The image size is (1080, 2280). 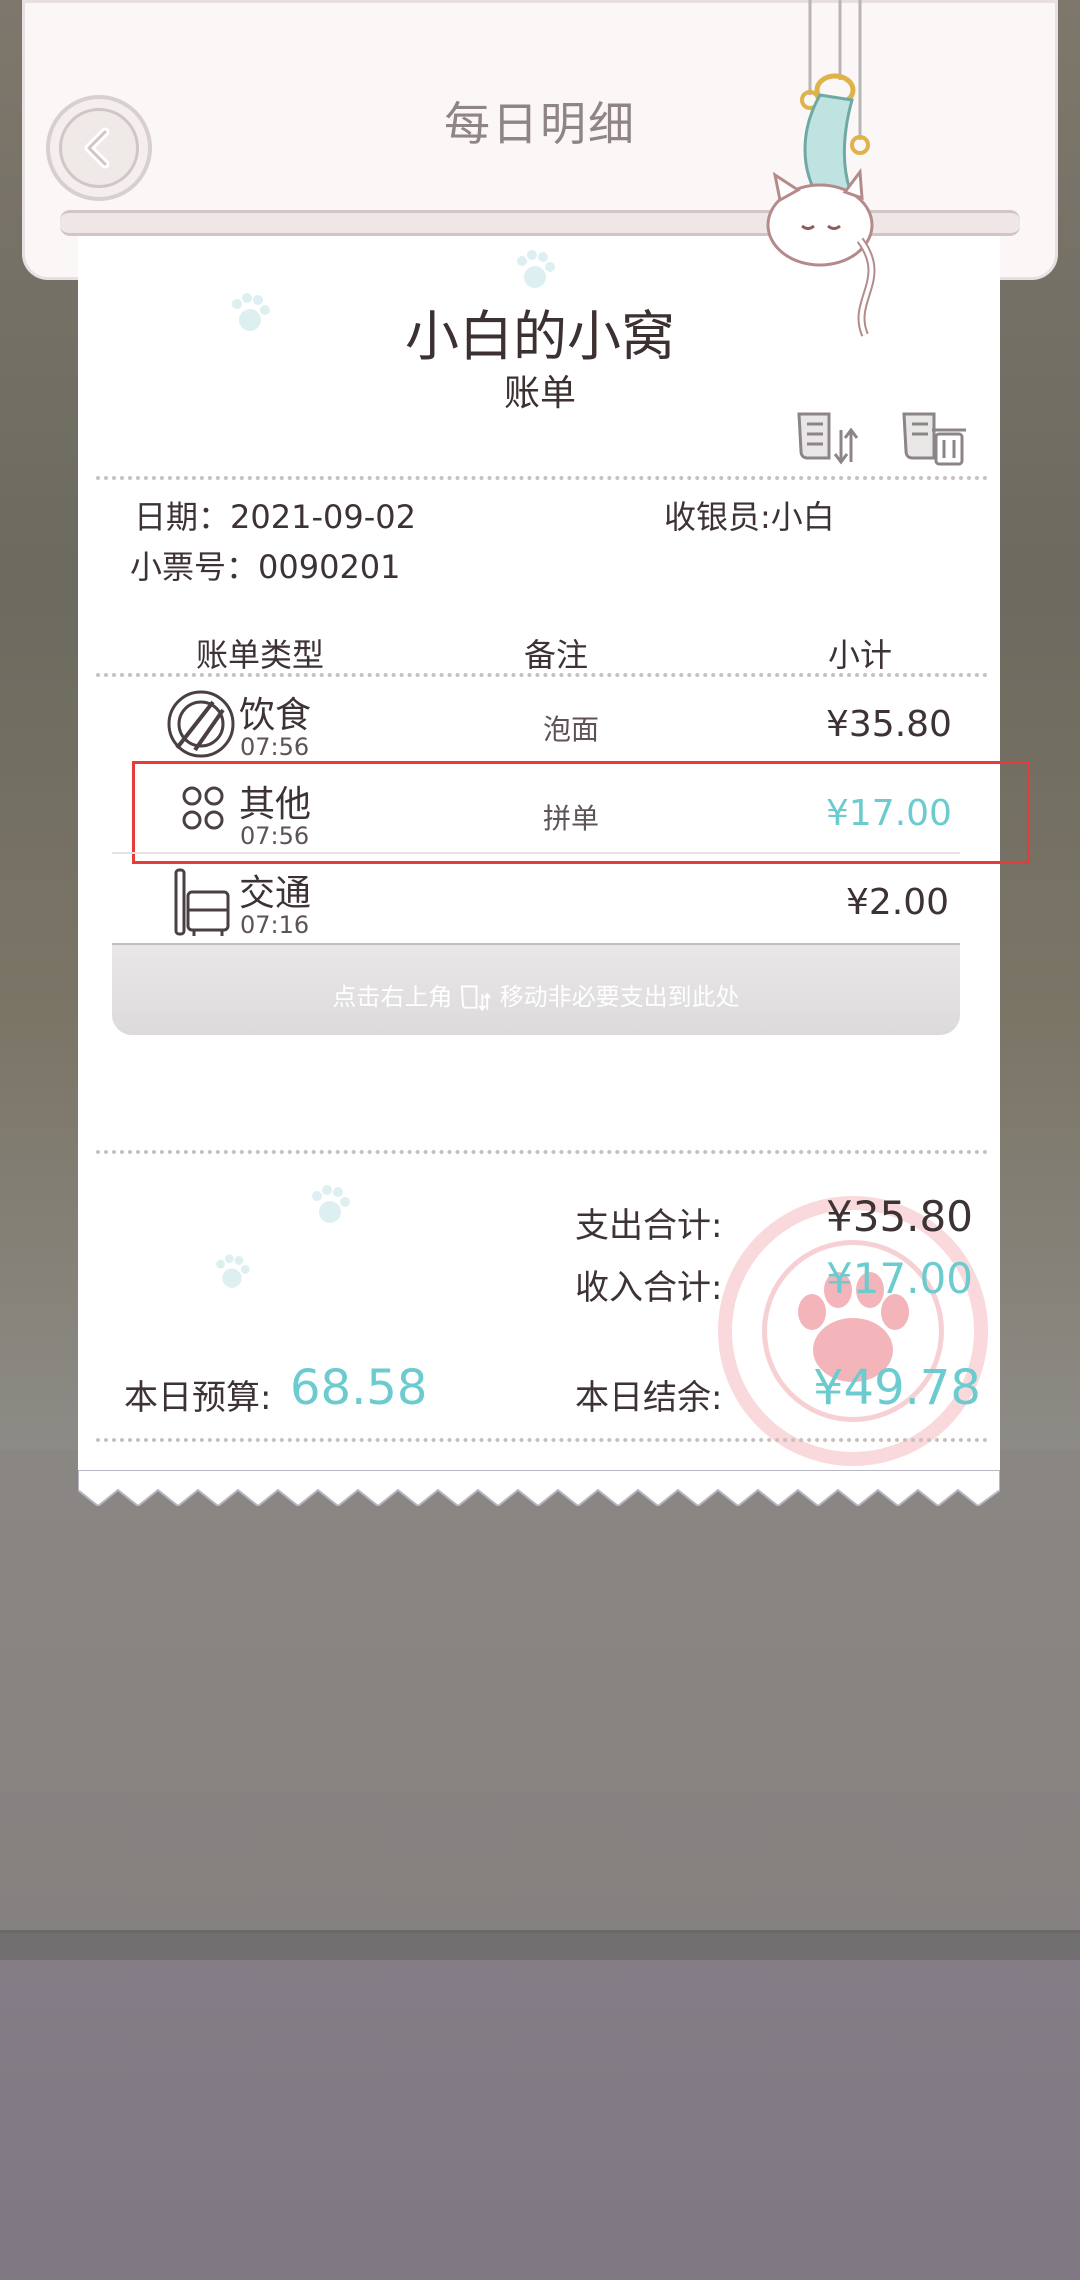 I want to click on row-divider, so click(x=536, y=853).